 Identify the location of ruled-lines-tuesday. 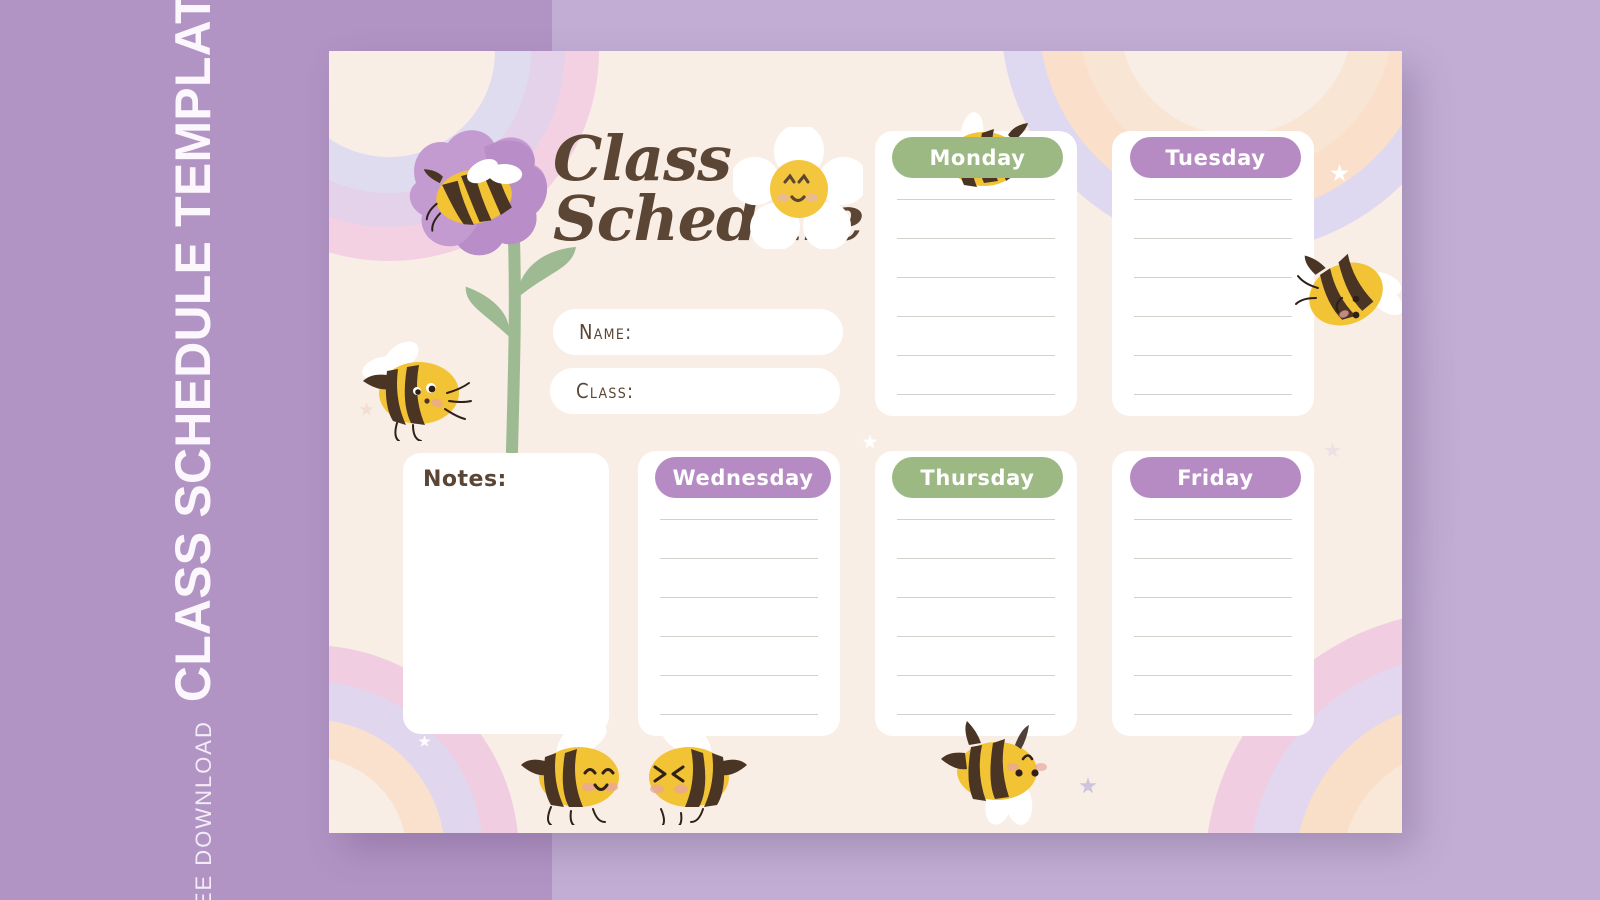
(1213, 297).